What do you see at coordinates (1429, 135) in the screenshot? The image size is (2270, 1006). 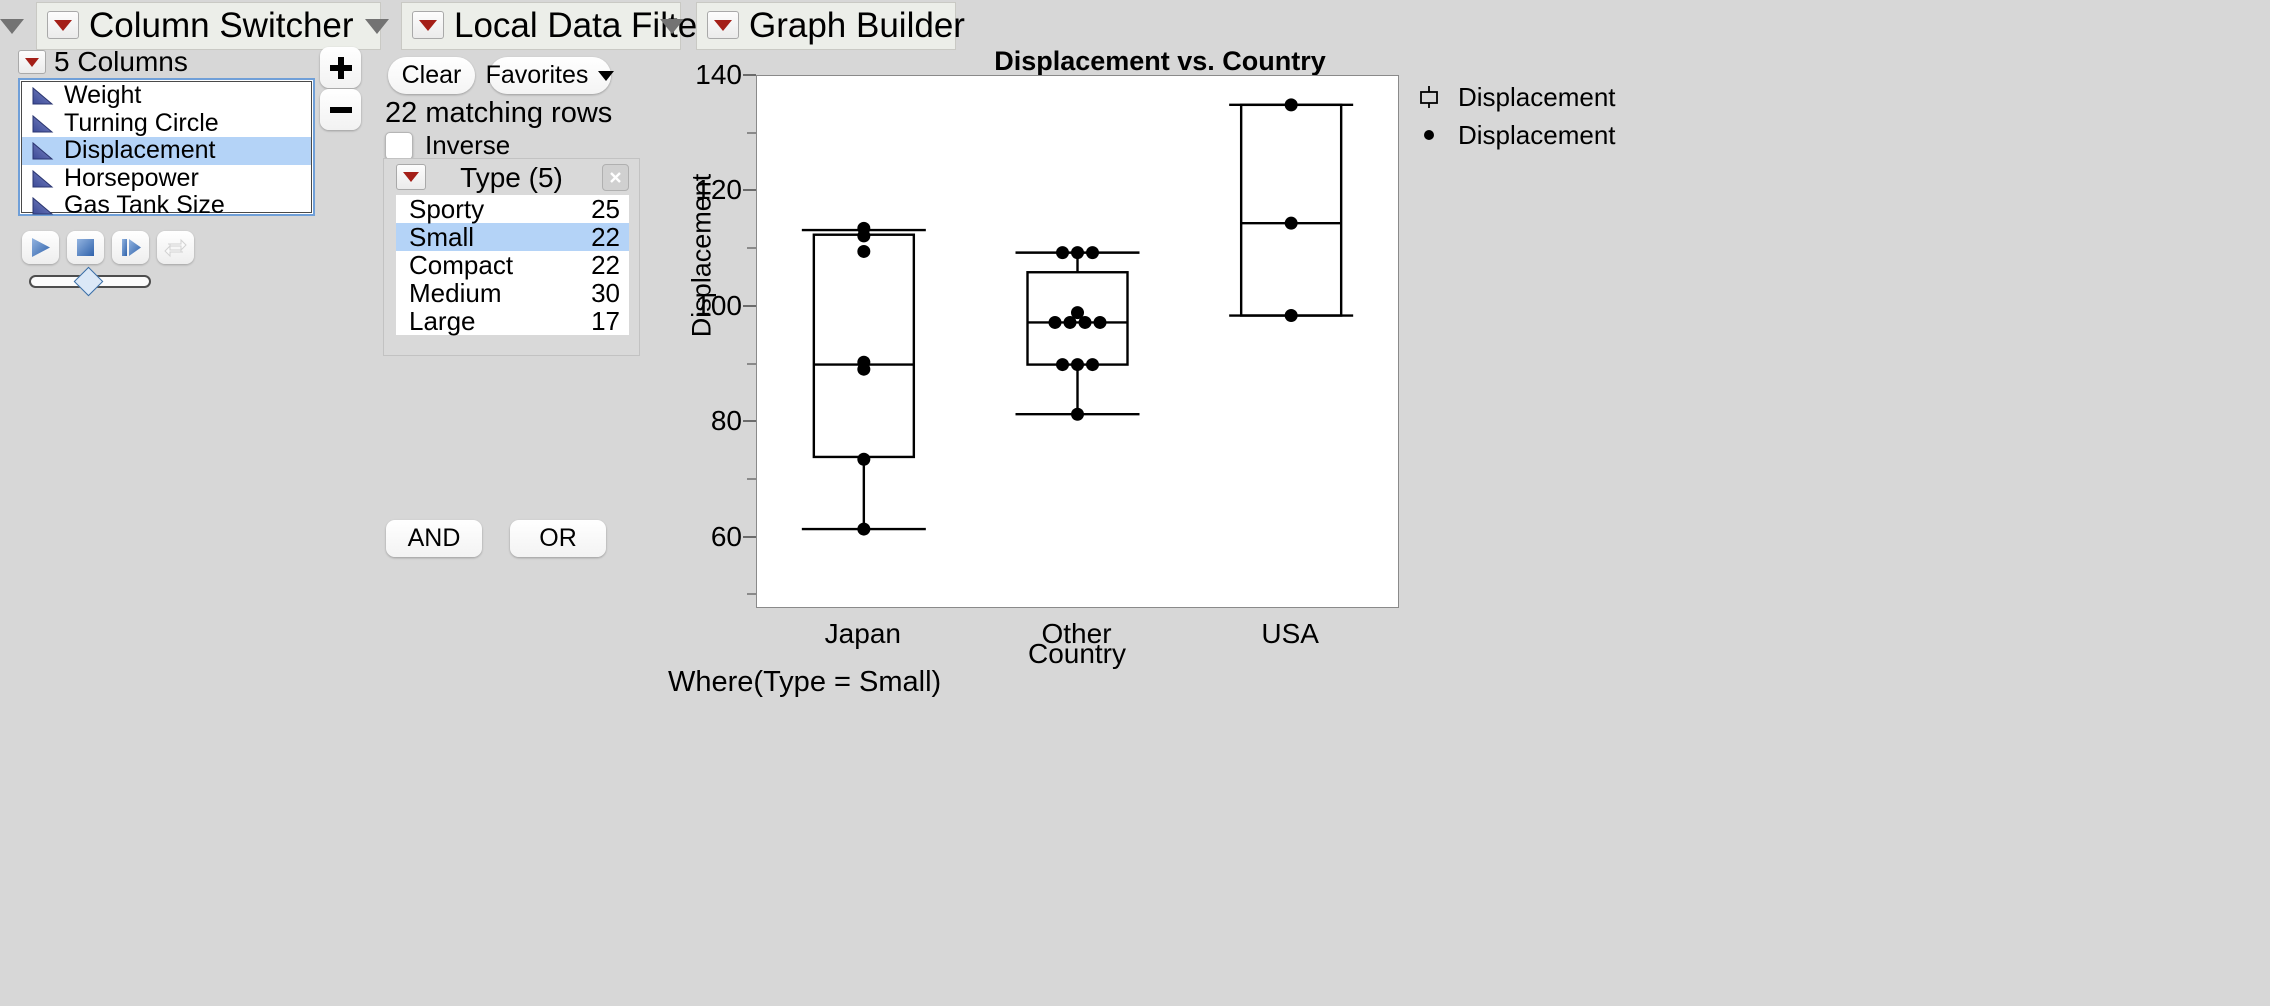 I see `point-icon` at bounding box center [1429, 135].